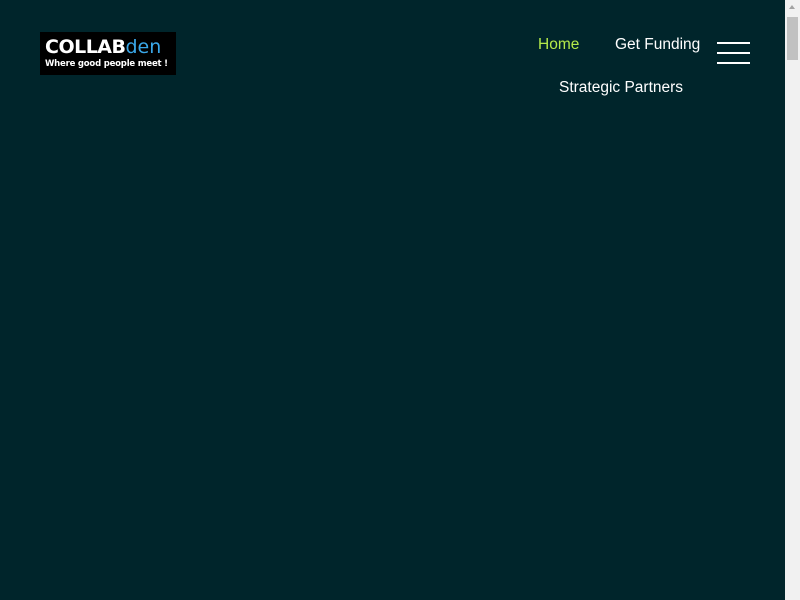 The image size is (800, 600). Describe the element at coordinates (792, 38) in the screenshot. I see `scrollbar-thumb` at that location.